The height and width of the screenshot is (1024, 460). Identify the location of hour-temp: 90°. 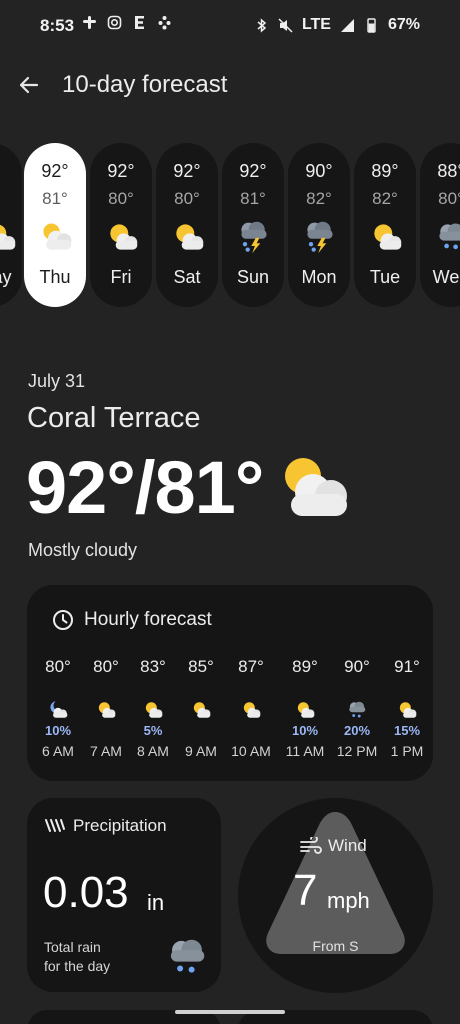
(357, 666).